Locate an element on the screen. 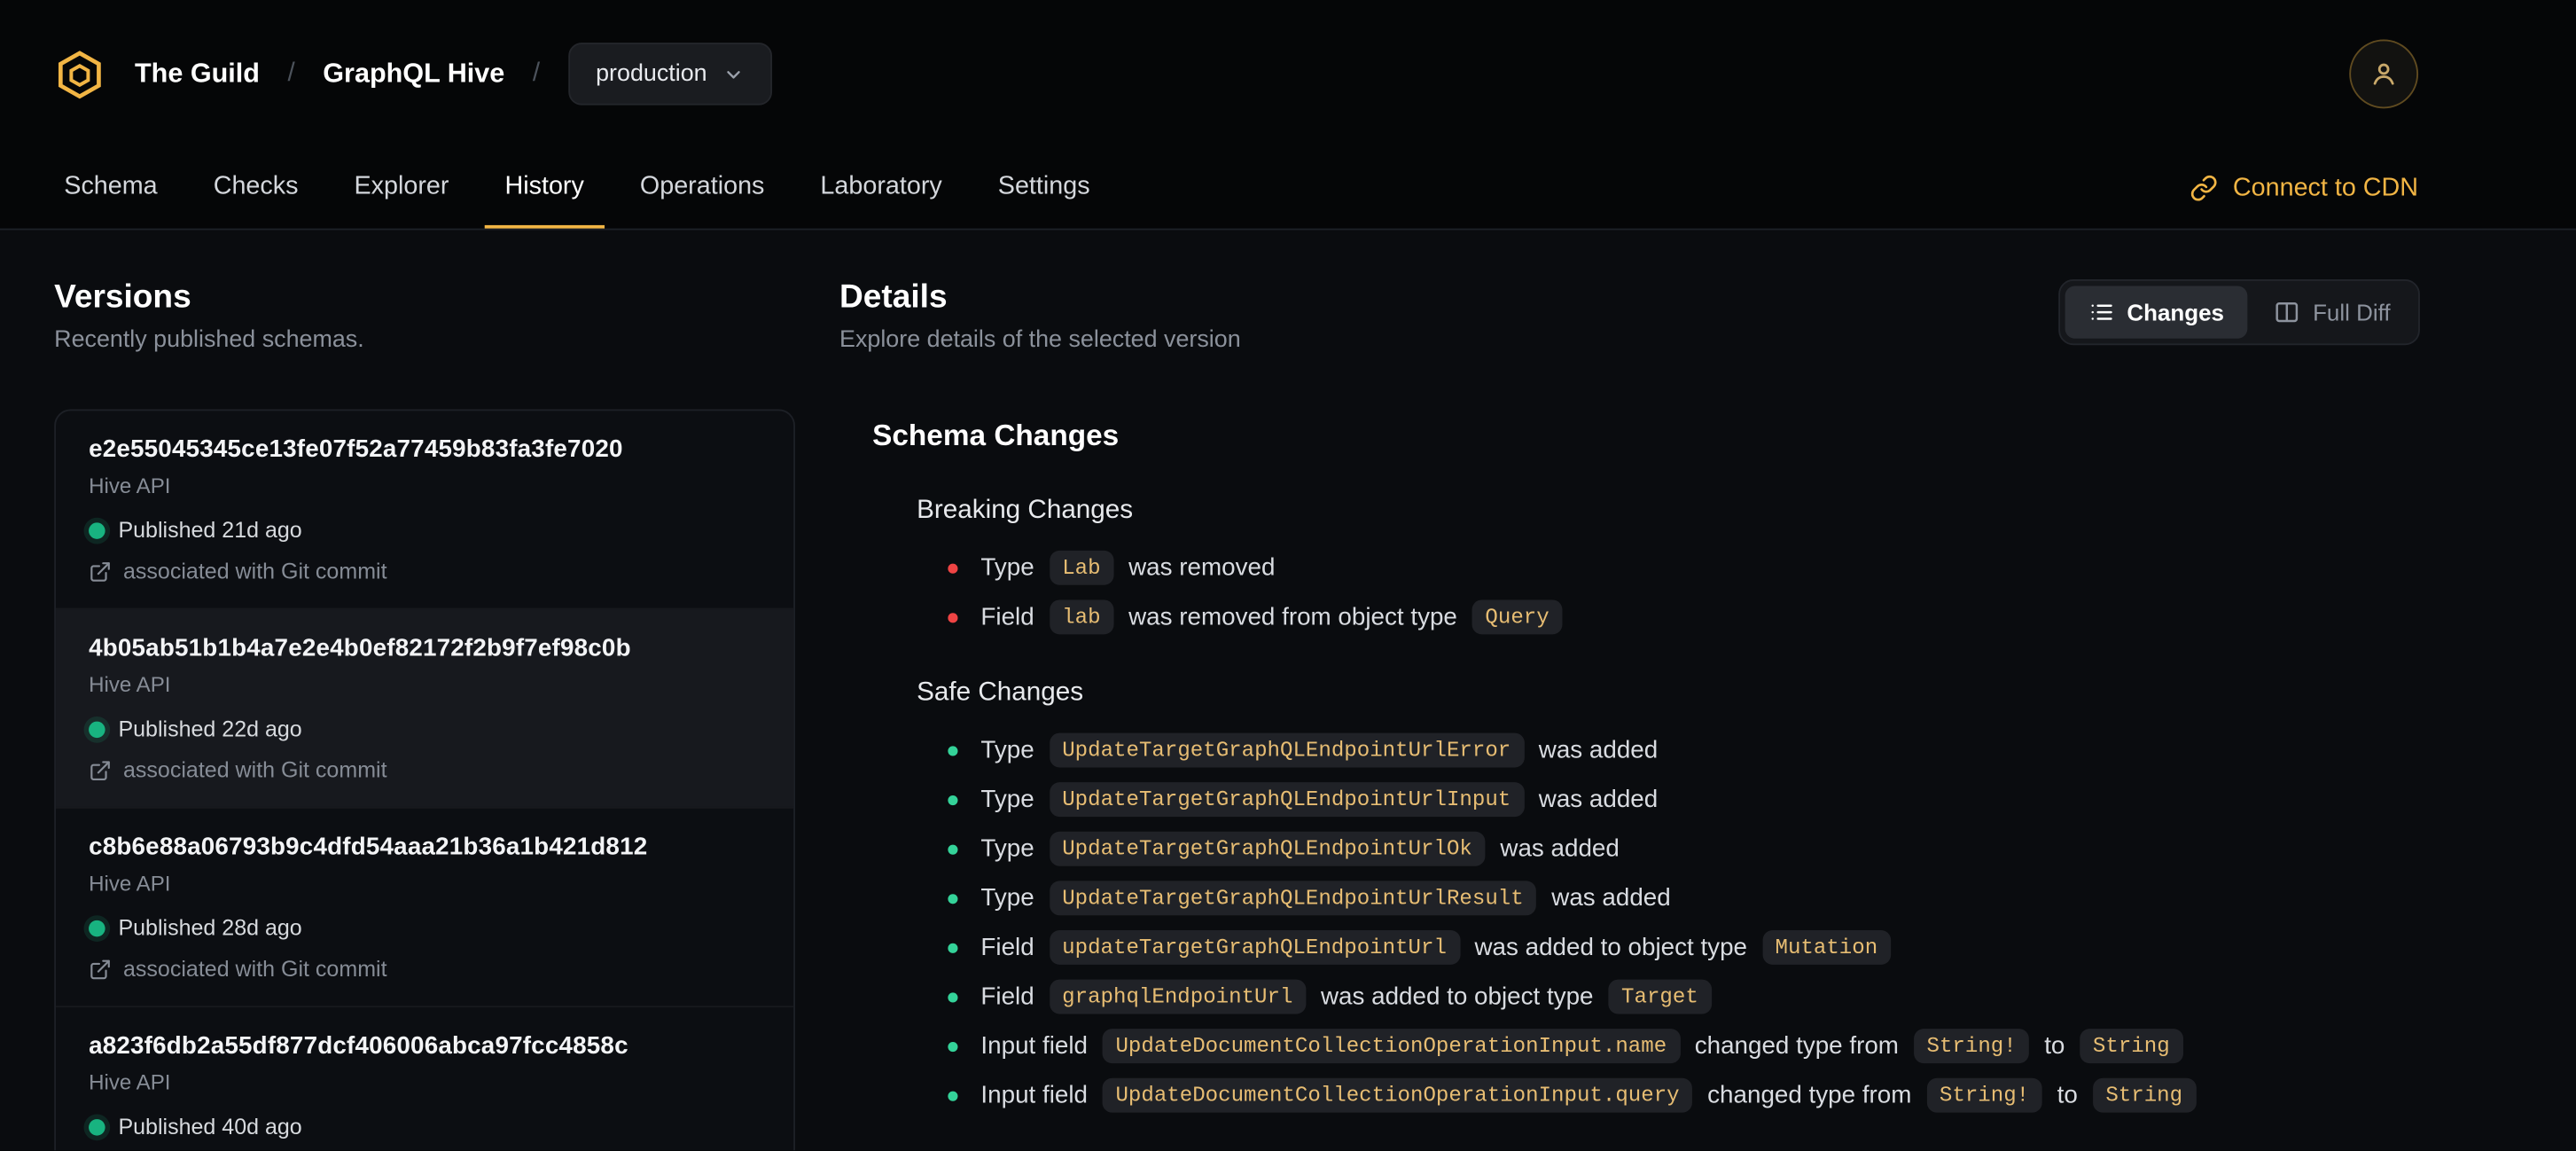  changes-view-label: Changes is located at coordinates (2175, 312).